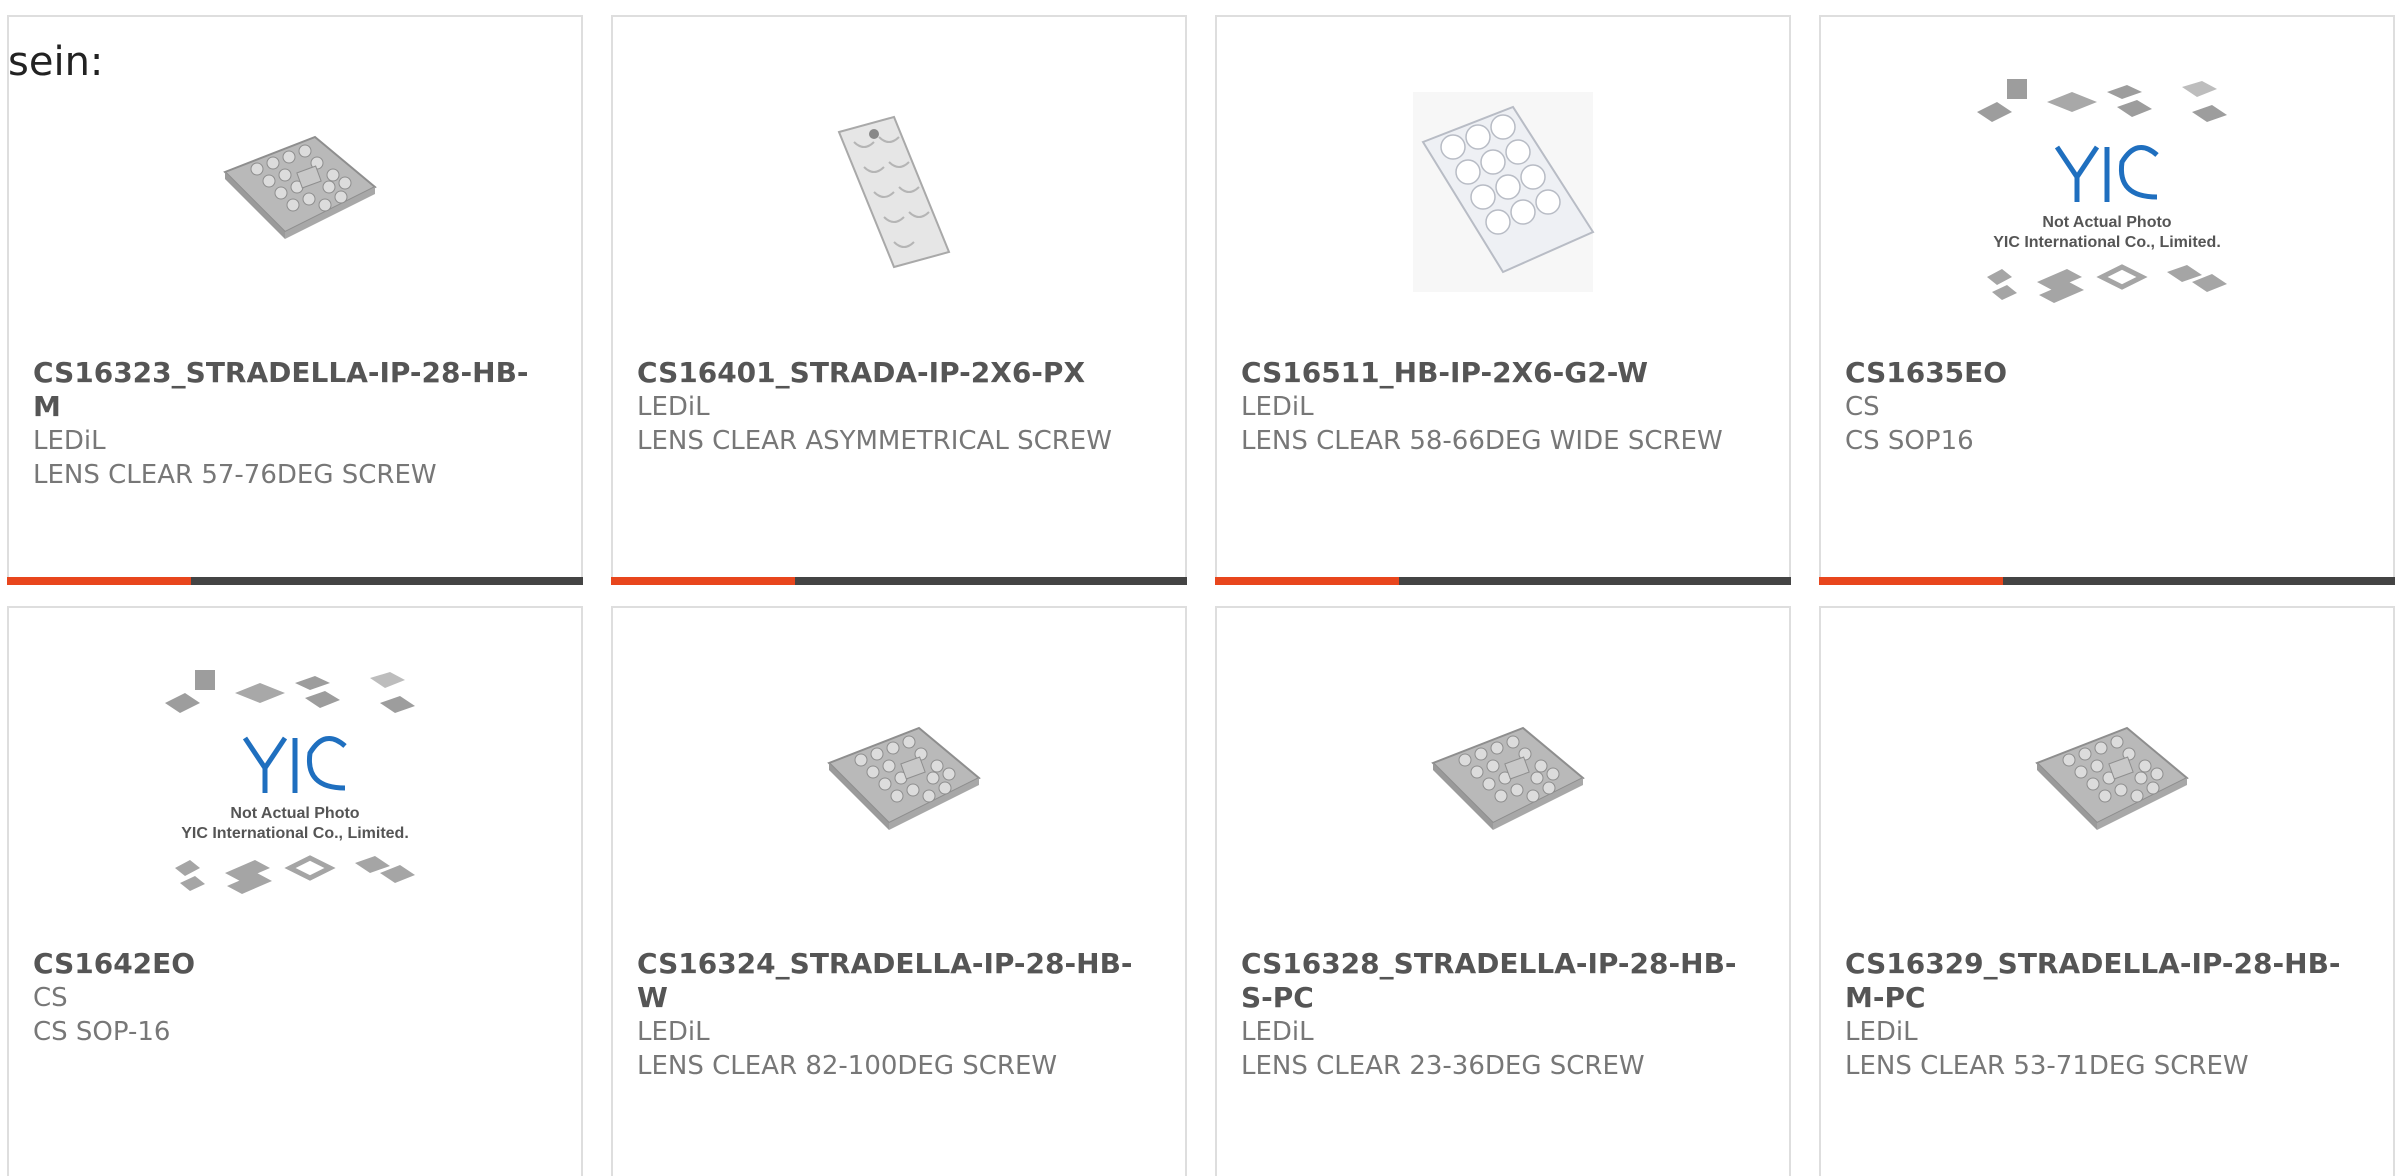 Image resolution: width=2400 pixels, height=1176 pixels. I want to click on part-number: CS16324_STRADELLA-IP-28-HB-W, so click(896, 981).